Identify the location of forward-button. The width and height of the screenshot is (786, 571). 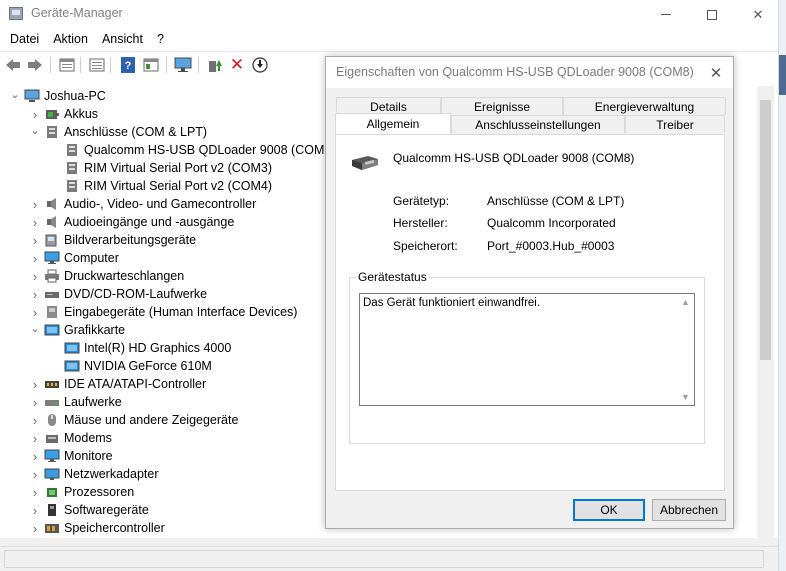
(35, 65).